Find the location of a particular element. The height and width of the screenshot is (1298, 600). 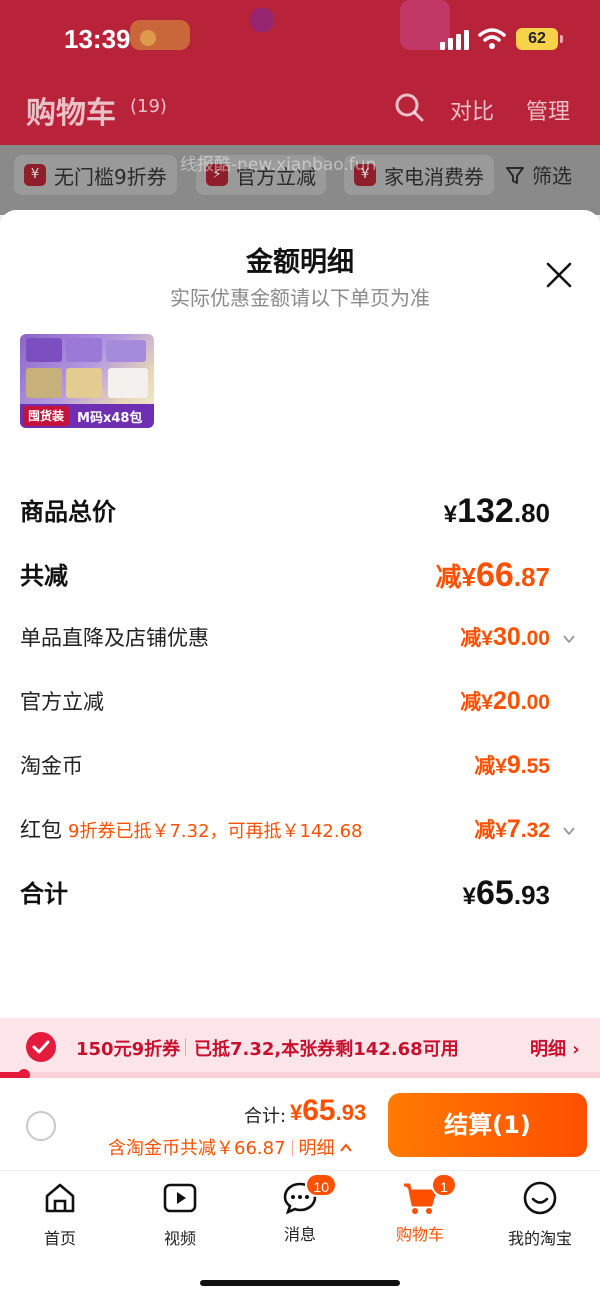

home-icon is located at coordinates (60, 1198).